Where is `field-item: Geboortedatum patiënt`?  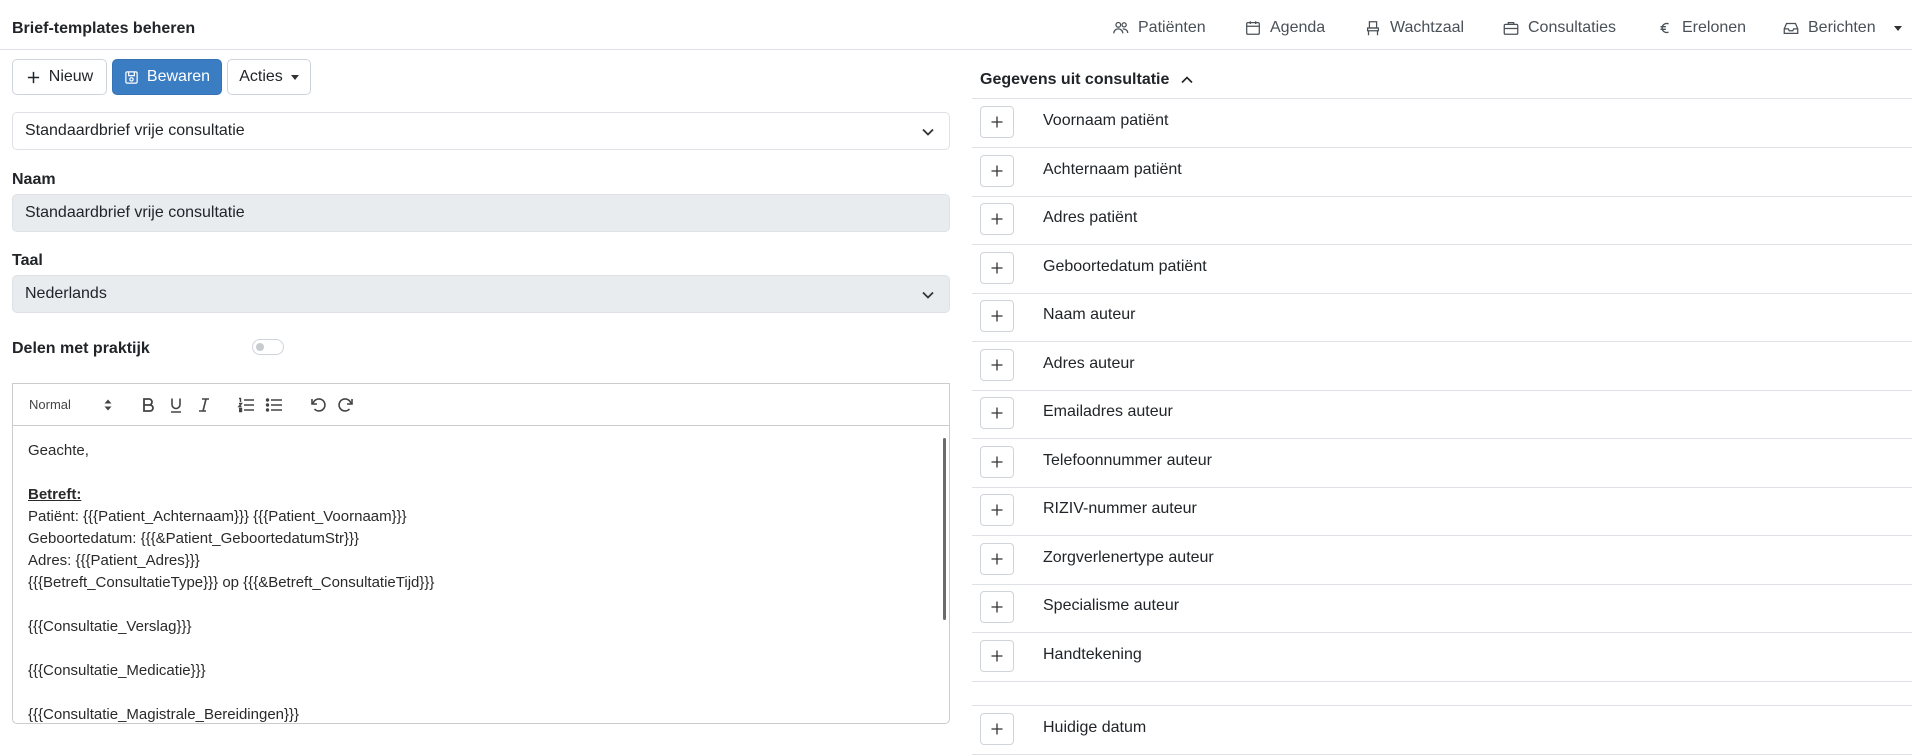 field-item: Geboortedatum patiënt is located at coordinates (1442, 269).